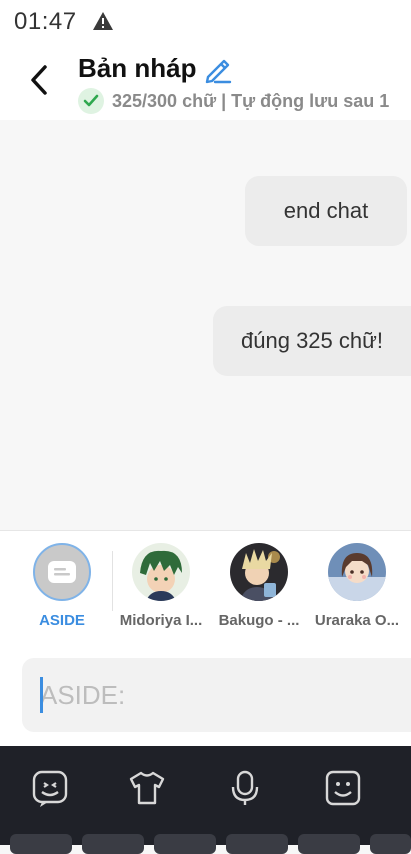 This screenshot has height=854, width=411. Describe the element at coordinates (161, 572) in the screenshot. I see `green-hair-avatar` at that location.